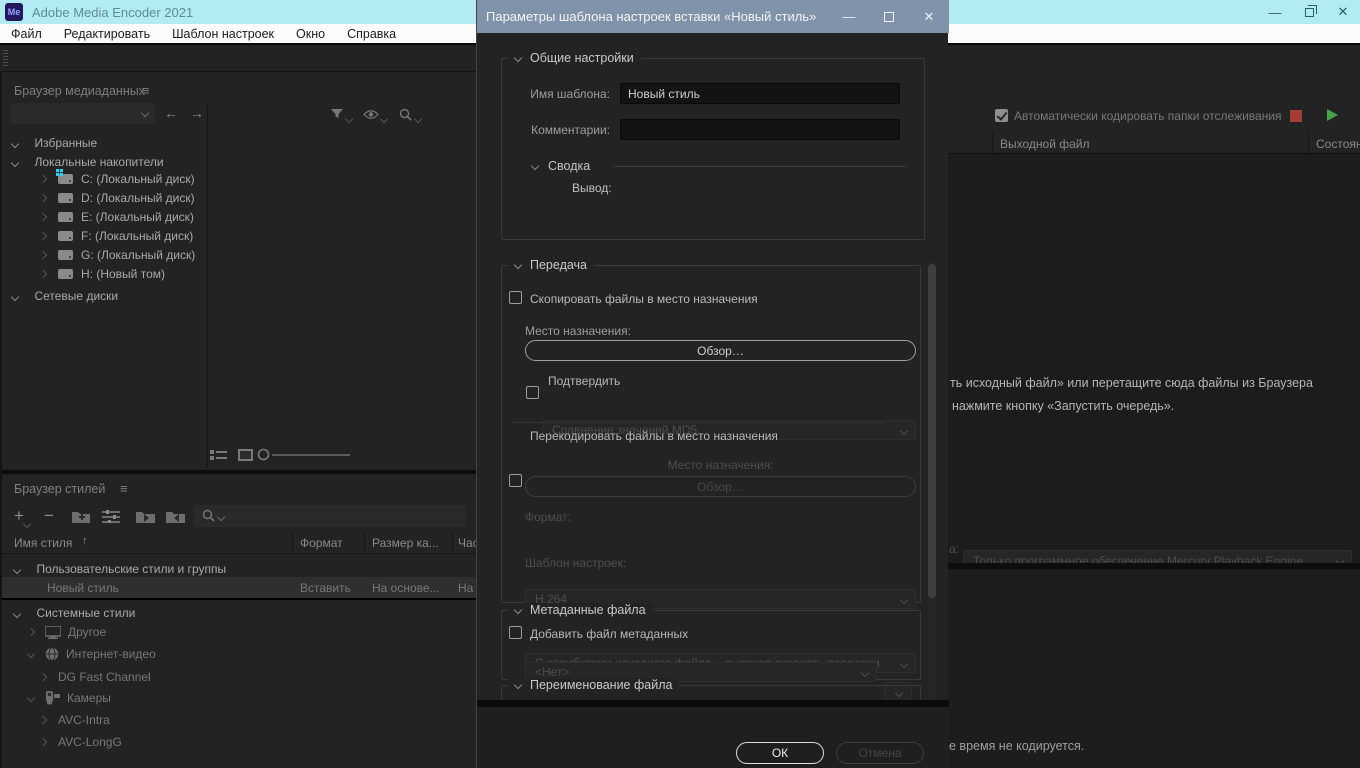 This screenshot has height=768, width=1360. I want to click on preset-row-selected: Новый стиль Вставить На основе... На ос, so click(245, 587).